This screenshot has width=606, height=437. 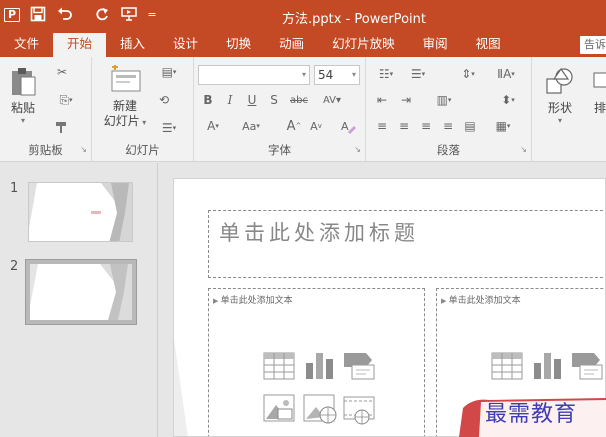 What do you see at coordinates (363, 45) in the screenshot?
I see `tab-slideshow: 幻灯片放映` at bounding box center [363, 45].